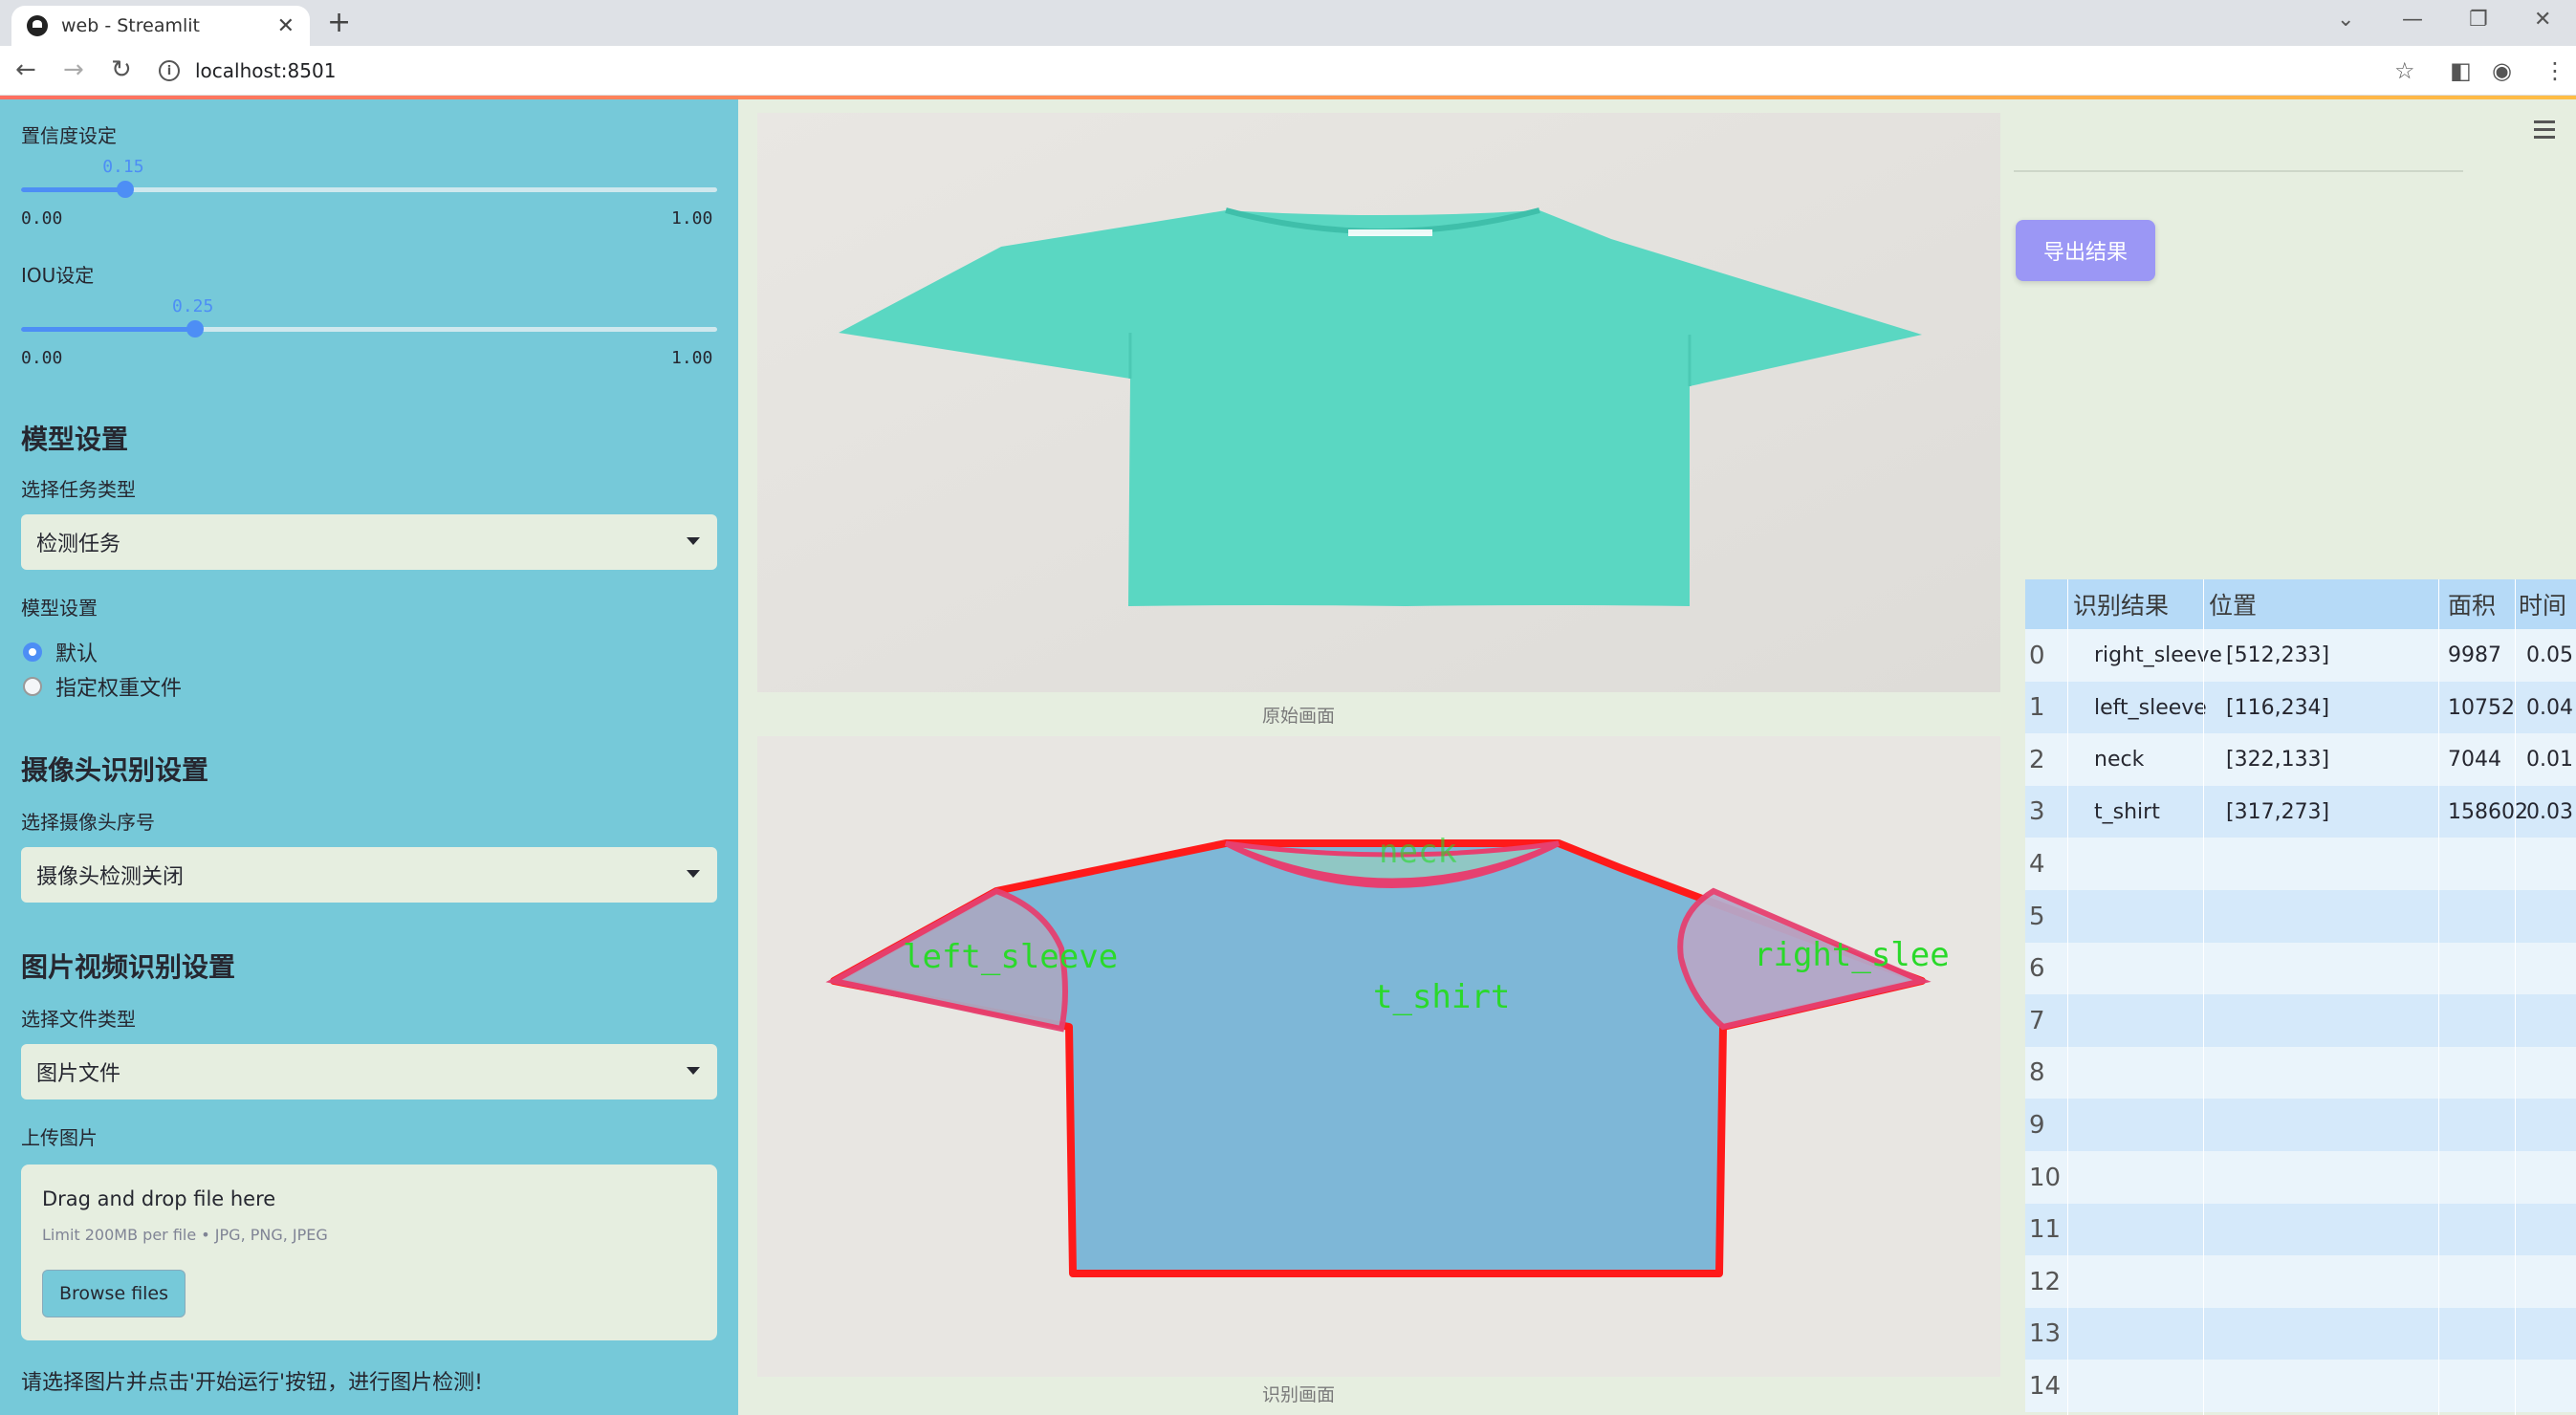  I want to click on table-row: 13, so click(2300, 1334).